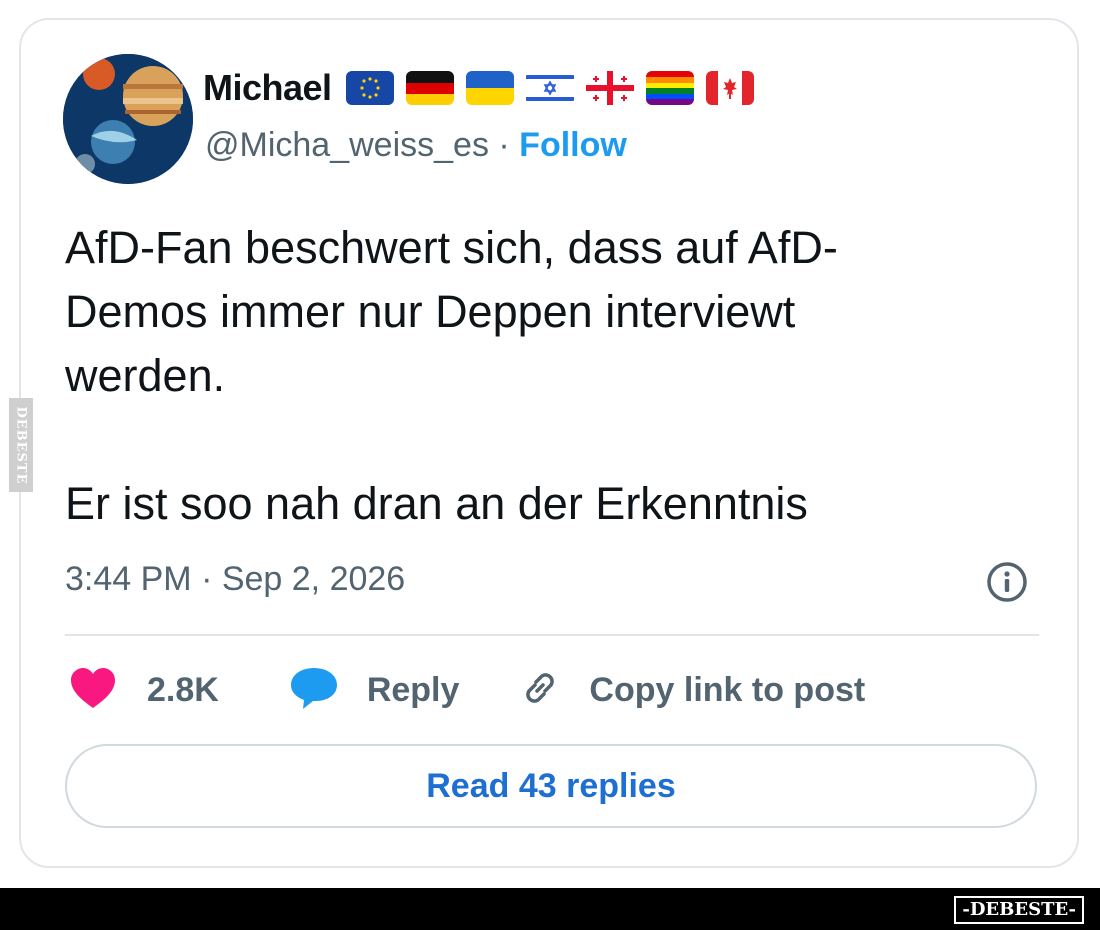  Describe the element at coordinates (429, 88) in the screenshot. I see `germany-flag-icon` at that location.